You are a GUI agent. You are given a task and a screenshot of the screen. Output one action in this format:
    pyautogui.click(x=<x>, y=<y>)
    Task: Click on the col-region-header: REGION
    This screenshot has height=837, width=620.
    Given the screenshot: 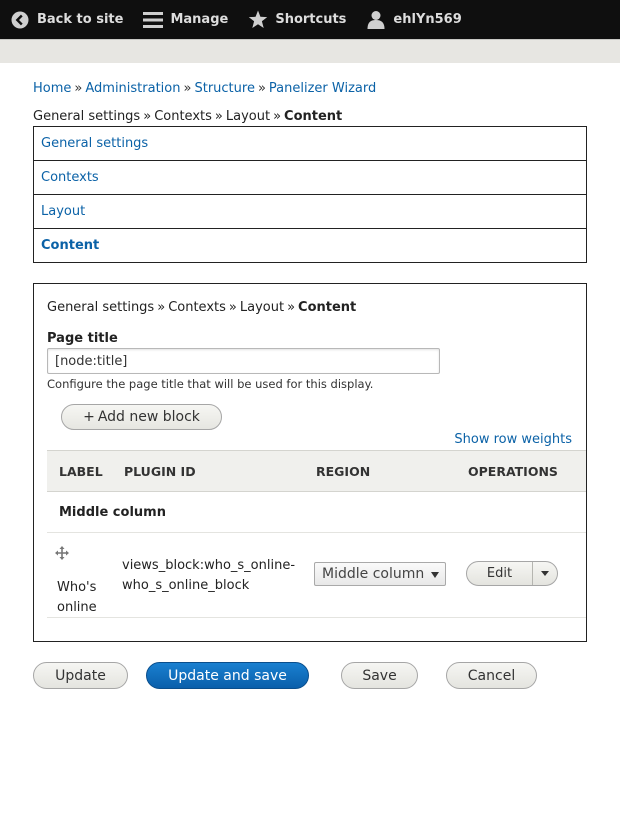 What is the action you would take?
    pyautogui.click(x=343, y=471)
    